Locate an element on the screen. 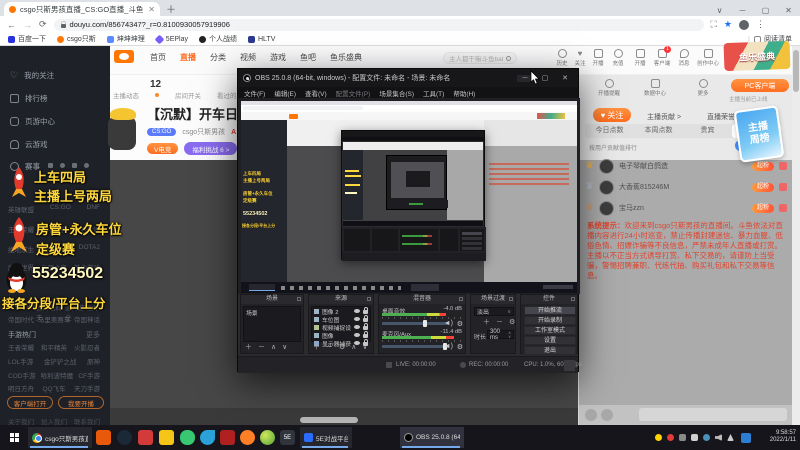 The height and width of the screenshot is (450, 800). profile-avatar is located at coordinates (743, 24).